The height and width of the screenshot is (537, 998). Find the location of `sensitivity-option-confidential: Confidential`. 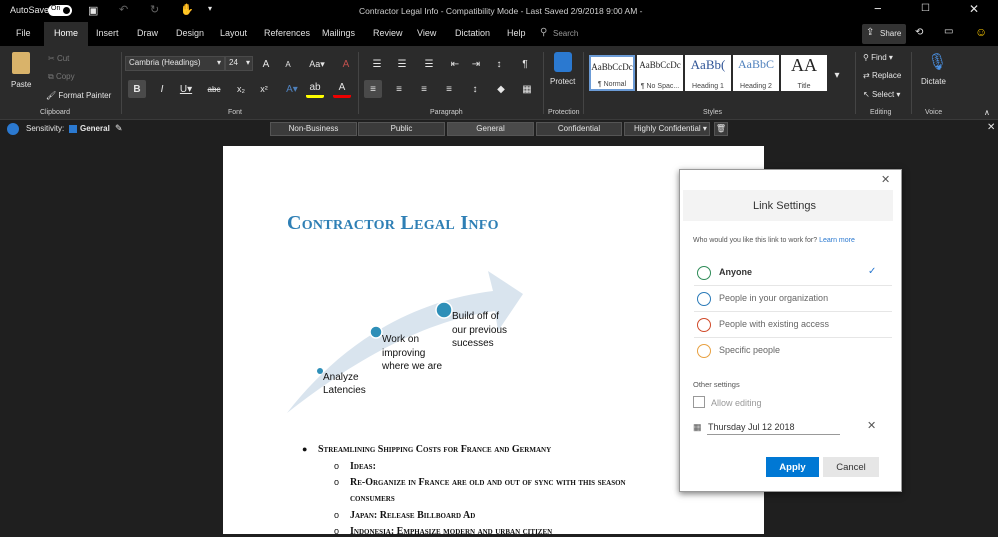

sensitivity-option-confidential: Confidential is located at coordinates (579, 129).